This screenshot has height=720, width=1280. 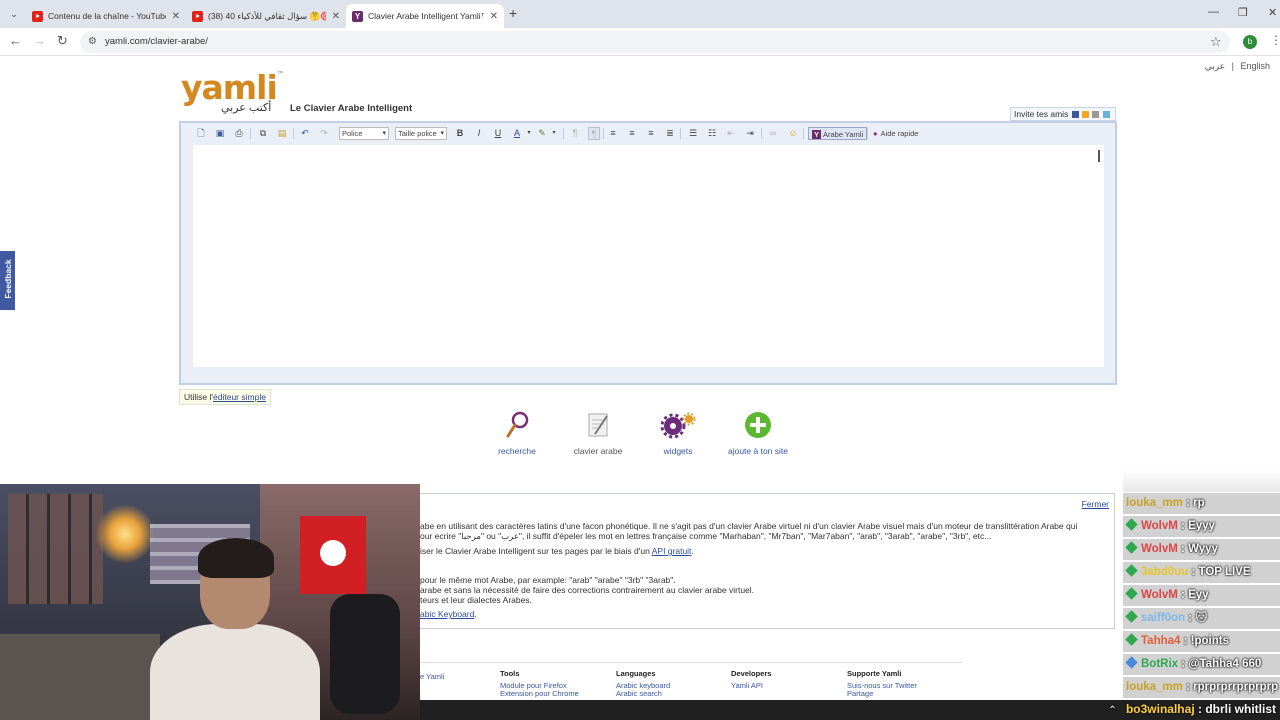 I want to click on bookmark-star-icon: ☆, so click(x=1216, y=42).